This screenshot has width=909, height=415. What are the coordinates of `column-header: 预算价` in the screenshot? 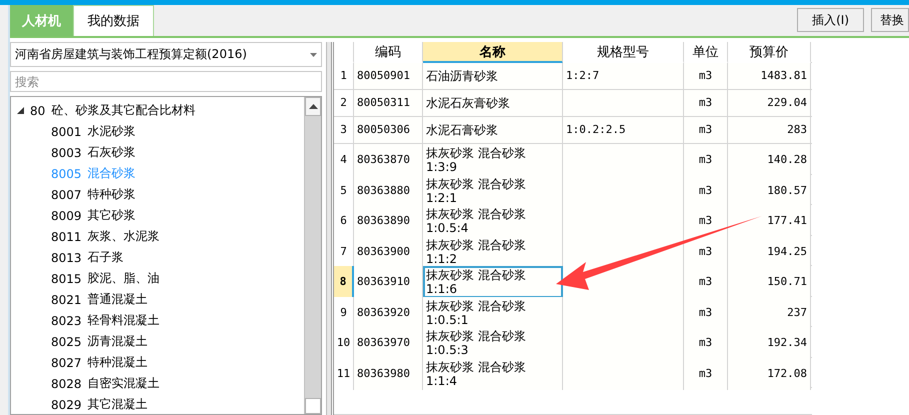 It's located at (769, 53).